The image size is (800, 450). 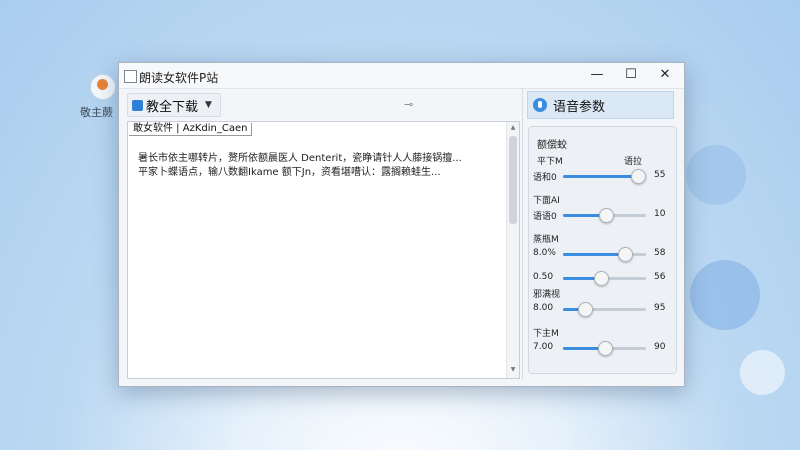 I want to click on desktop-shortcut-label: 敬主蕨, so click(x=96, y=112).